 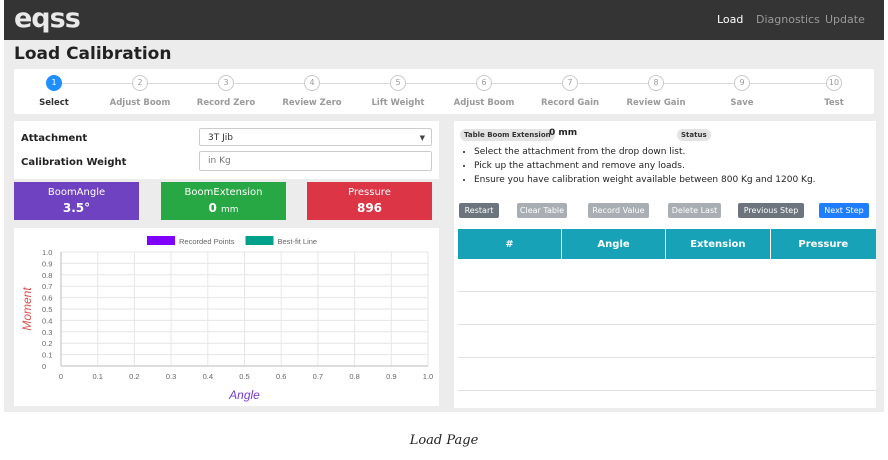 What do you see at coordinates (223, 192) in the screenshot?
I see `boom-extension-title: BoomExtension` at bounding box center [223, 192].